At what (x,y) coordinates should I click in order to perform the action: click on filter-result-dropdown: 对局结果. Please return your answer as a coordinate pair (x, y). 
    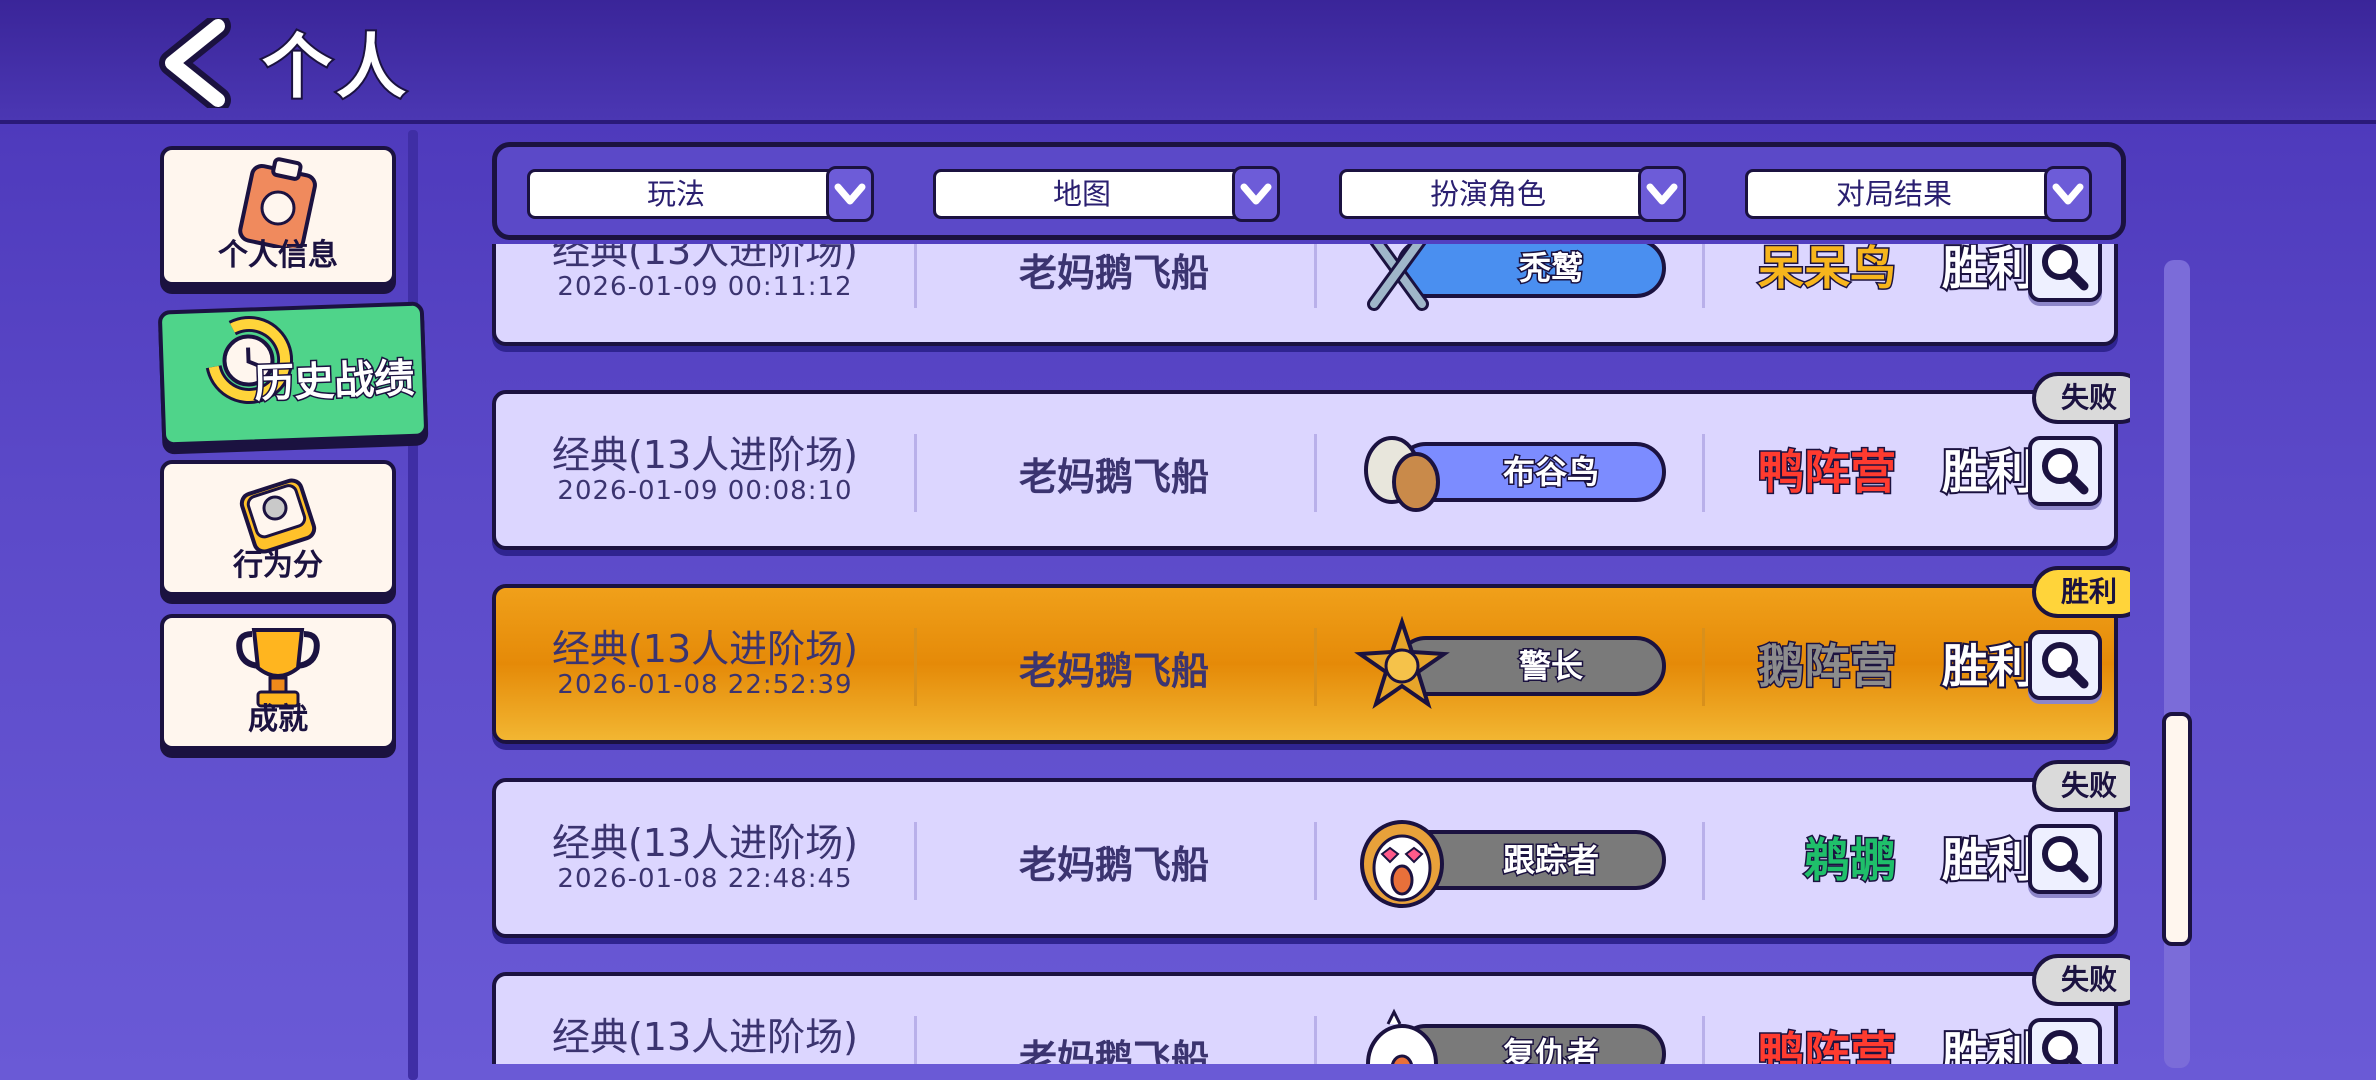
    Looking at the image, I should click on (1918, 194).